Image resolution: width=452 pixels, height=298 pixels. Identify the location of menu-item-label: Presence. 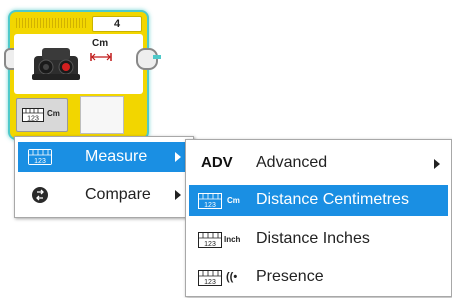
(290, 276).